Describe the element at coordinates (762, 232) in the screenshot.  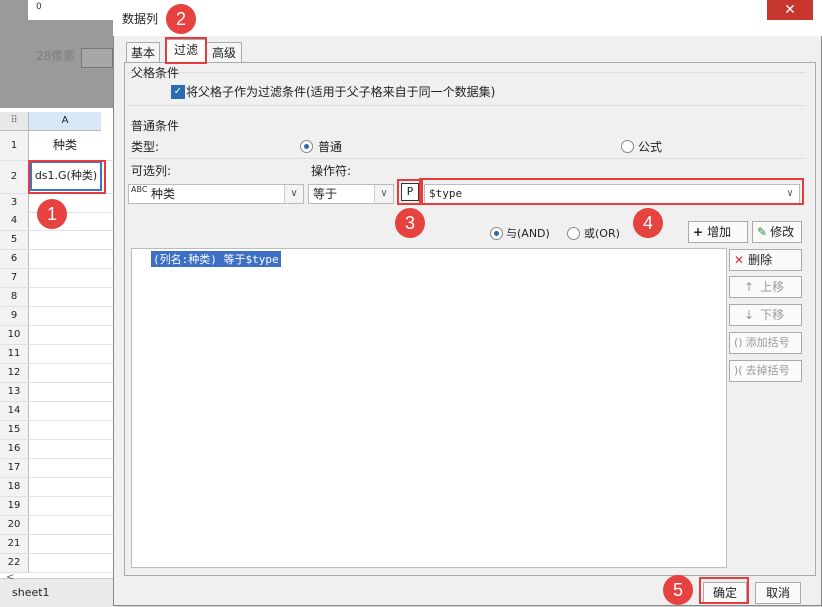
I see `edit-icon: ✎` at that location.